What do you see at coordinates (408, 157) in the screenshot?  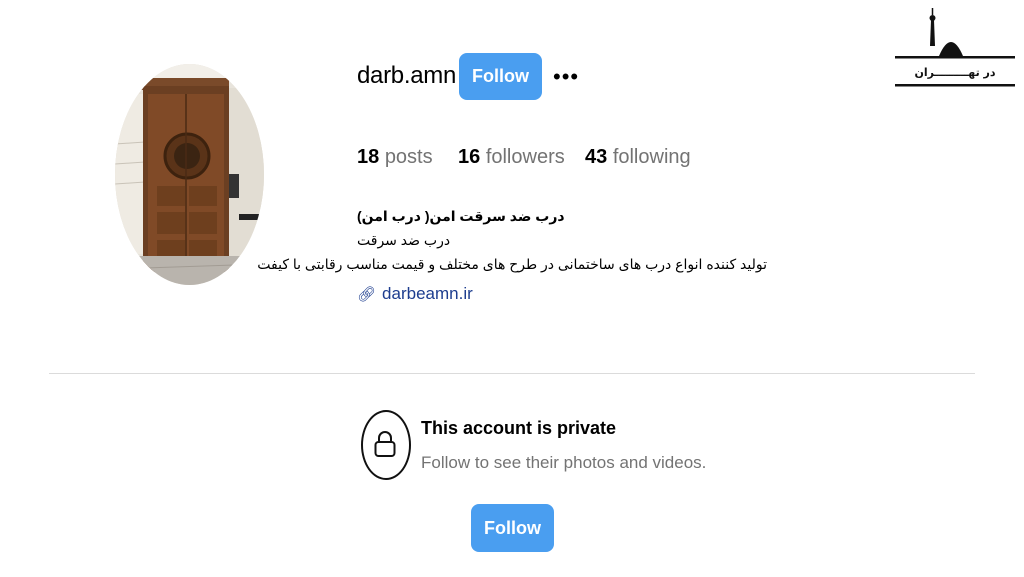 I see `posts-label: posts` at bounding box center [408, 157].